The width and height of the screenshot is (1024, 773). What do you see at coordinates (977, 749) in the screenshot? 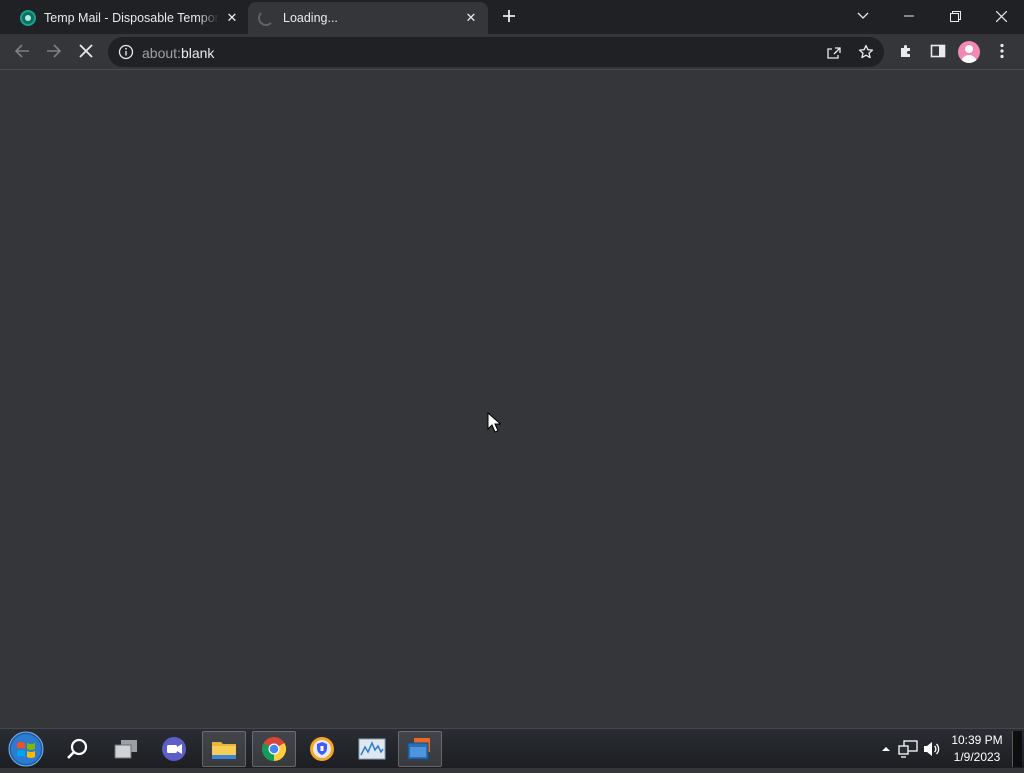
I see `system-clock: 10:39 PM 1/9/2023` at bounding box center [977, 749].